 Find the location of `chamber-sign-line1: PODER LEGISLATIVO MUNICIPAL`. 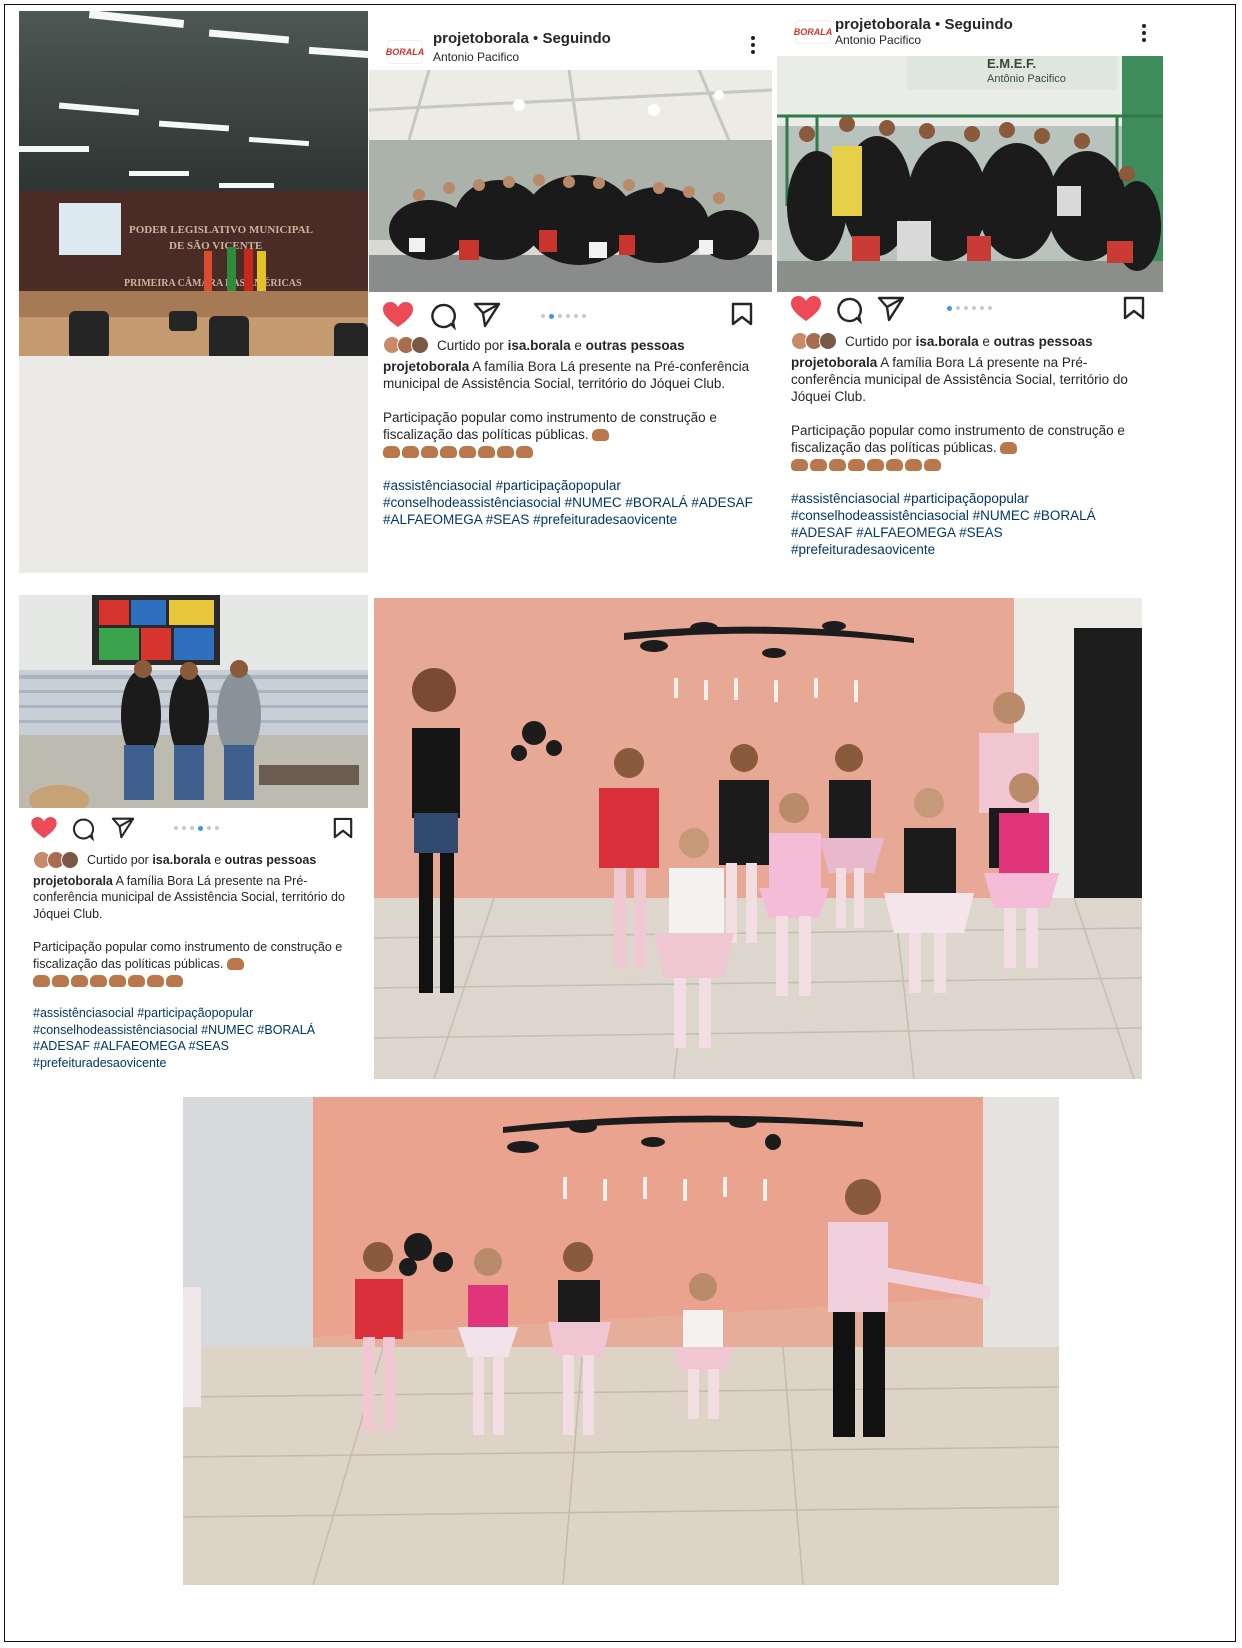

chamber-sign-line1: PODER LEGISLATIVO MUNICIPAL is located at coordinates (221, 230).